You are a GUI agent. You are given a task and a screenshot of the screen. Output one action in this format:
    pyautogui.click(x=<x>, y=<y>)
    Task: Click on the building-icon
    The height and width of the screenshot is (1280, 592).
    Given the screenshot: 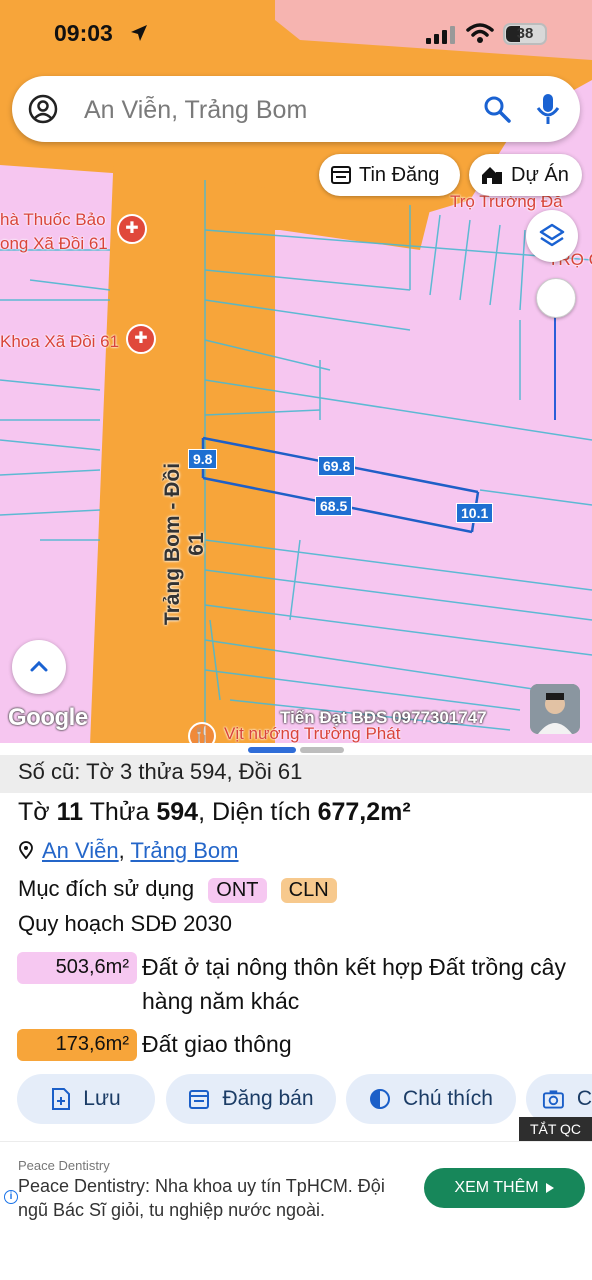 What is the action you would take?
    pyautogui.click(x=492, y=175)
    